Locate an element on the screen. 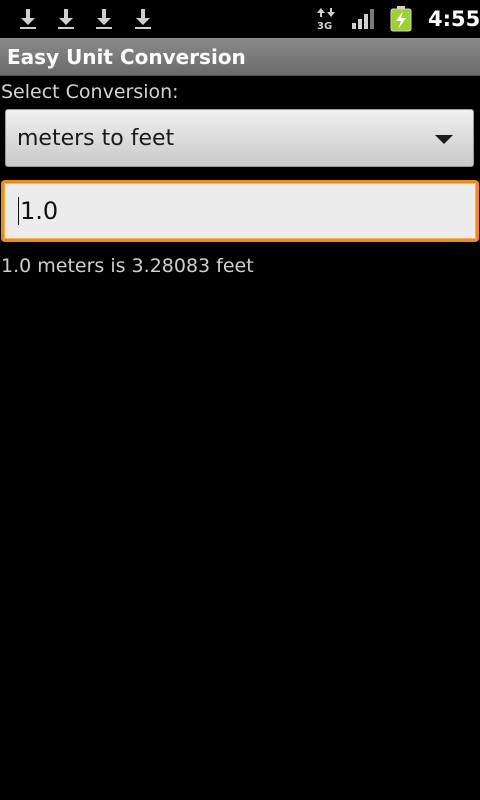 This screenshot has width=480, height=800. svg-text: 3G is located at coordinates (324, 25).